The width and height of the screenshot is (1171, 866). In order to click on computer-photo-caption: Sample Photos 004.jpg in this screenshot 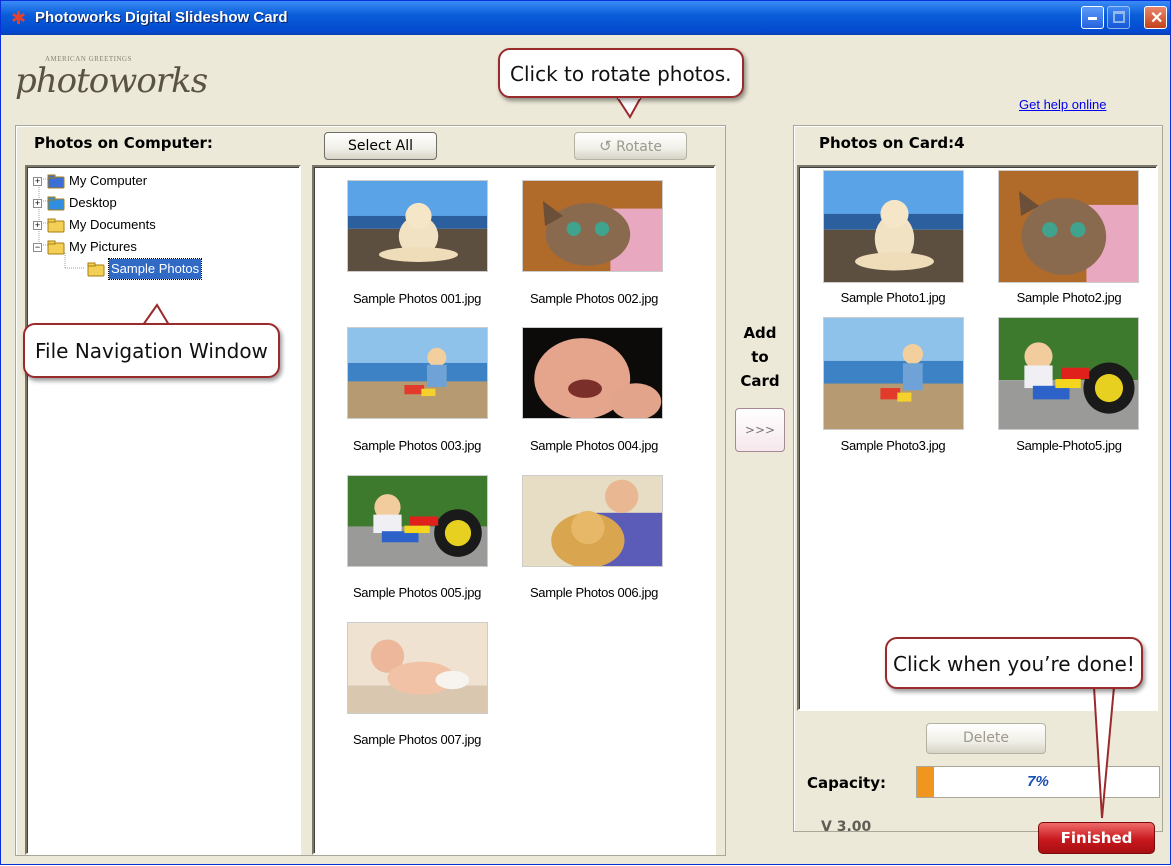, I will do `click(594, 445)`.